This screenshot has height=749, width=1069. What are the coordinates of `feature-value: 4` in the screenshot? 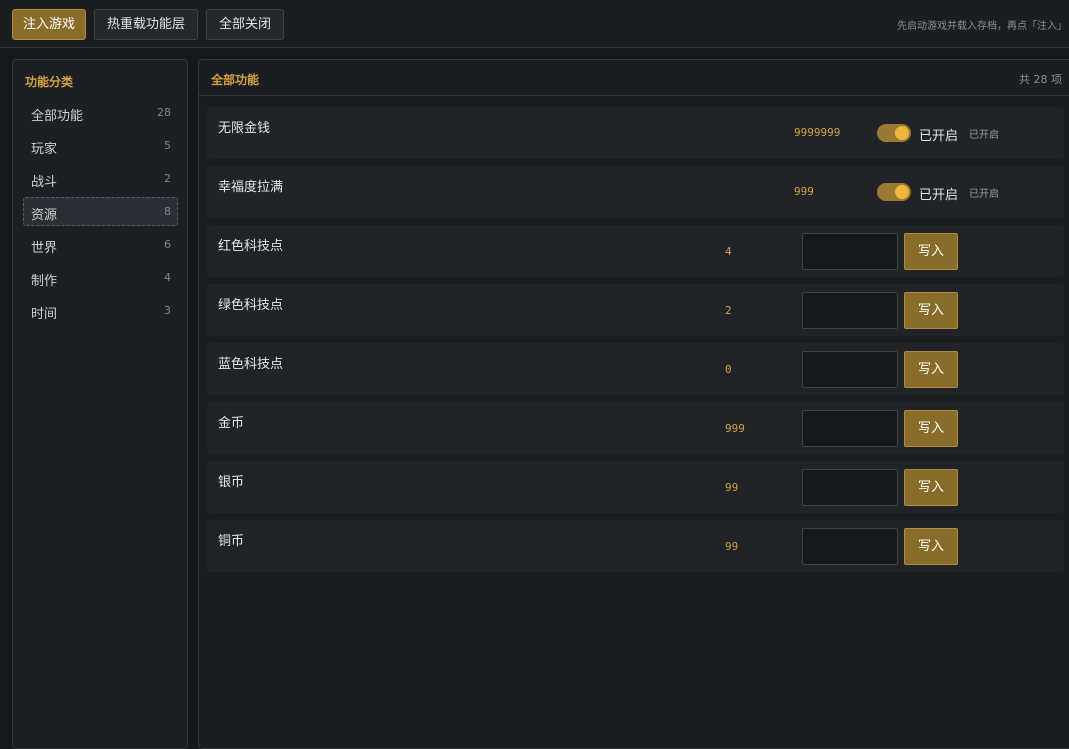 It's located at (728, 251).